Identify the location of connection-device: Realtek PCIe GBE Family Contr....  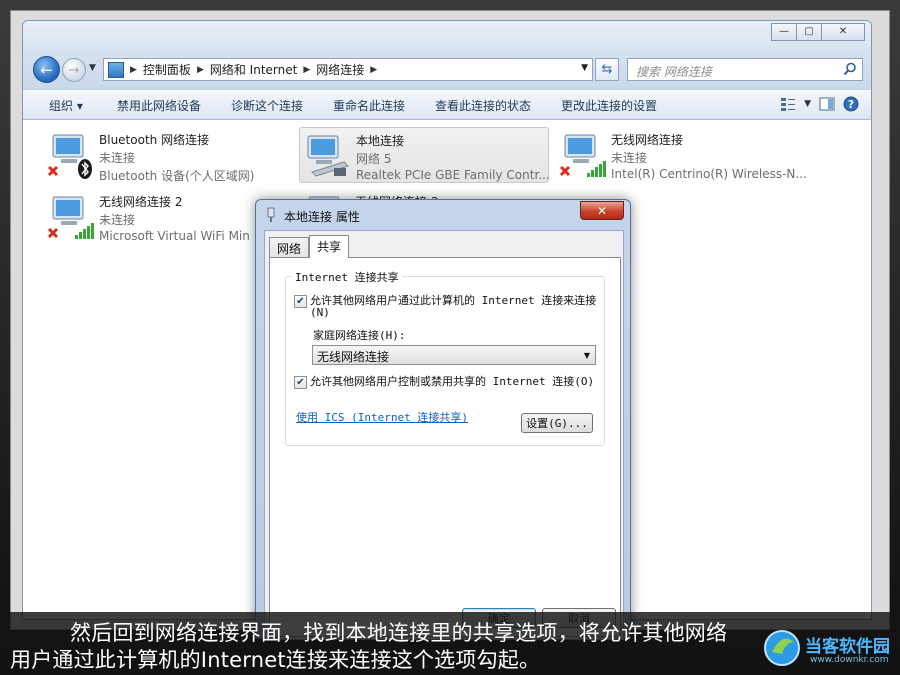
(453, 175).